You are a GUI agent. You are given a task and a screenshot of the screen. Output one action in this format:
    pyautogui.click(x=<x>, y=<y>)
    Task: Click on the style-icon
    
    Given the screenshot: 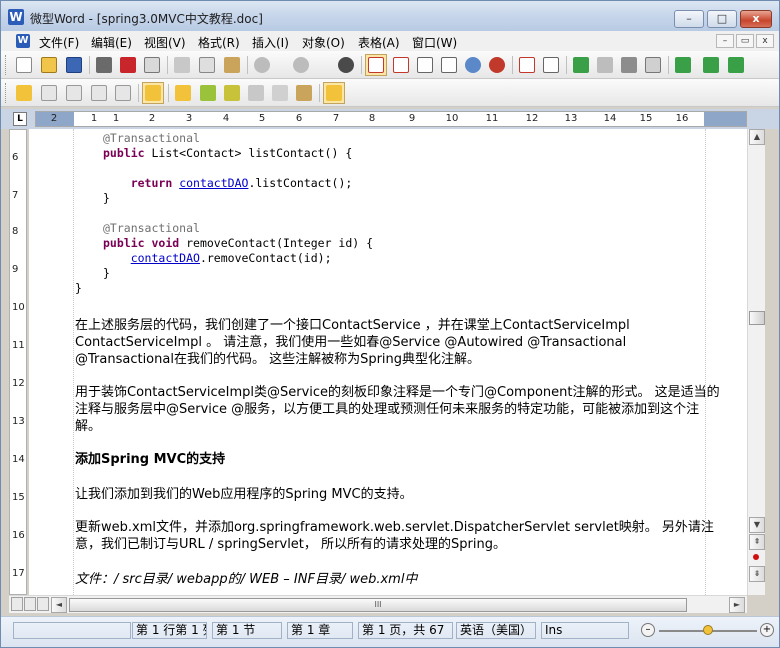 What is the action you would take?
    pyautogui.click(x=551, y=65)
    